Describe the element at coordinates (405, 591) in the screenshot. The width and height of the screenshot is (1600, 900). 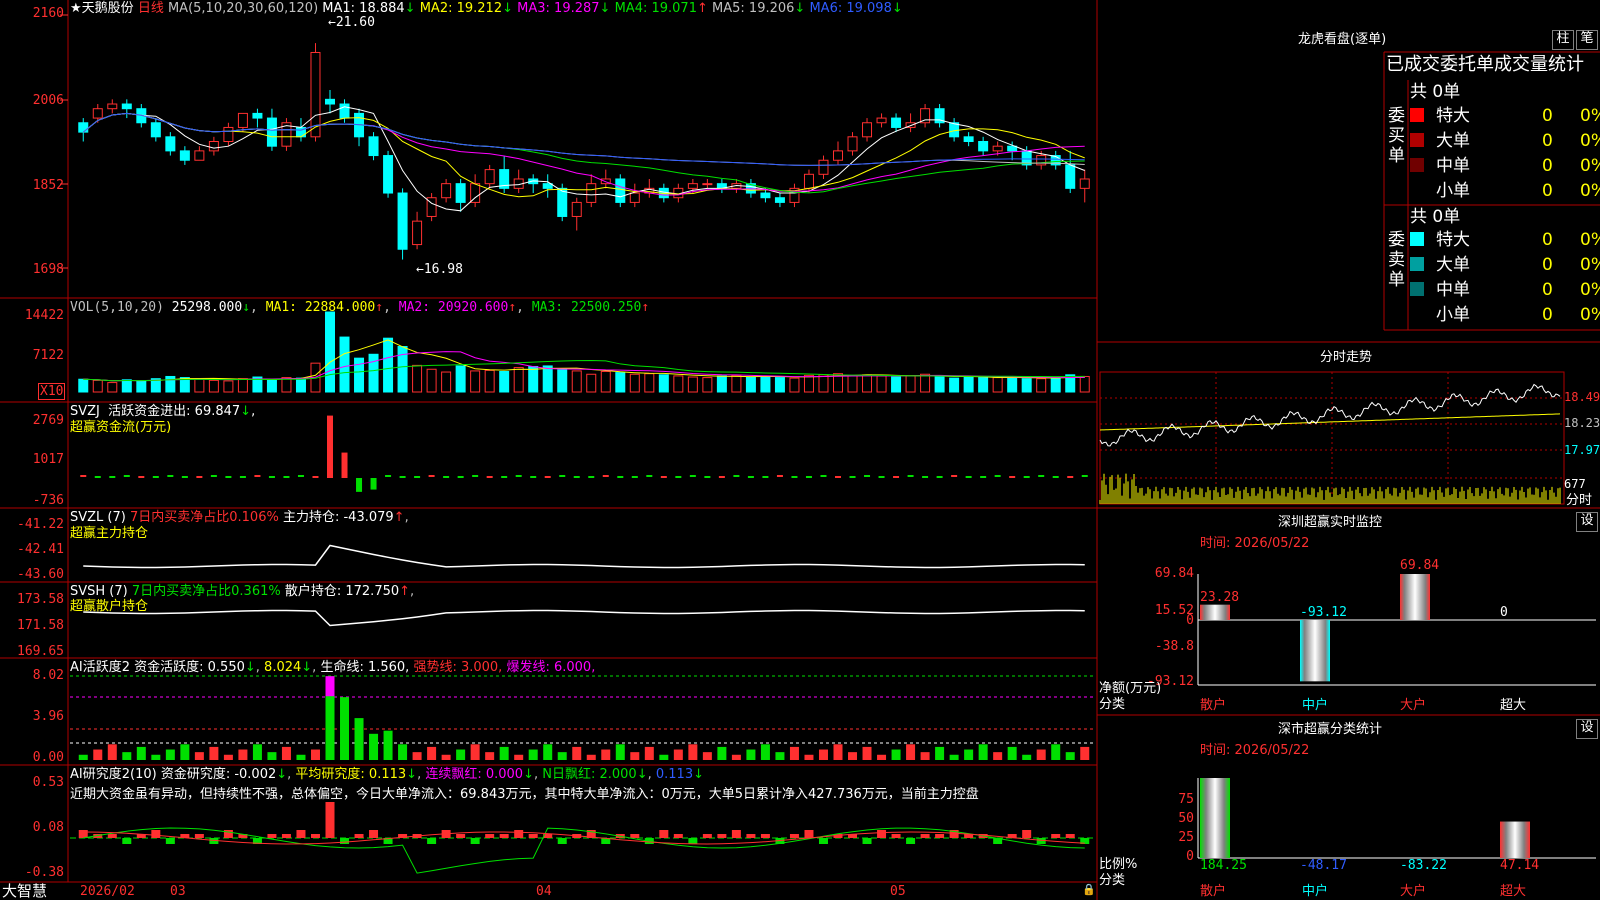
I see `svsh-arrow: ↑` at that location.